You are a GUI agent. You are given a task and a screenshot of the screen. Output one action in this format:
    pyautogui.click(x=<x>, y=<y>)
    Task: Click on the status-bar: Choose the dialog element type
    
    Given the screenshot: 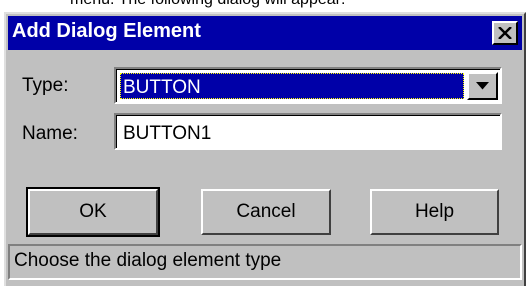 What is the action you would take?
    pyautogui.click(x=265, y=262)
    